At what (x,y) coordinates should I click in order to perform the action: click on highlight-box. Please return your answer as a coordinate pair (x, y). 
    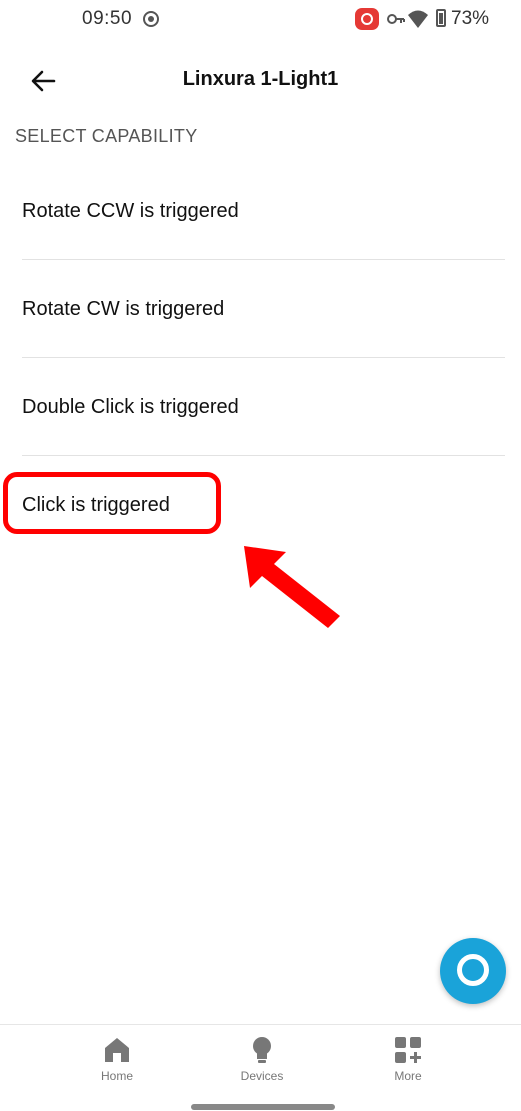
    Looking at the image, I should click on (112, 503).